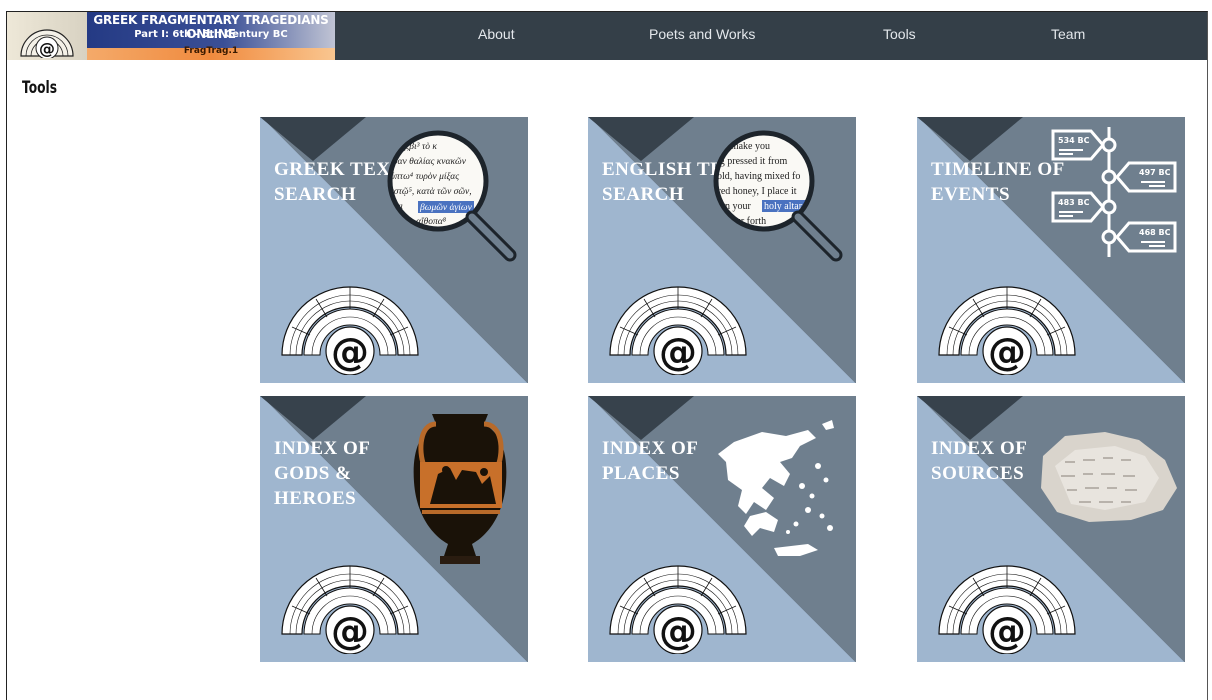 Image resolution: width=1212 pixels, height=700 pixels. What do you see at coordinates (1074, 202) in the screenshot?
I see `timeline-date: 483 BC` at bounding box center [1074, 202].